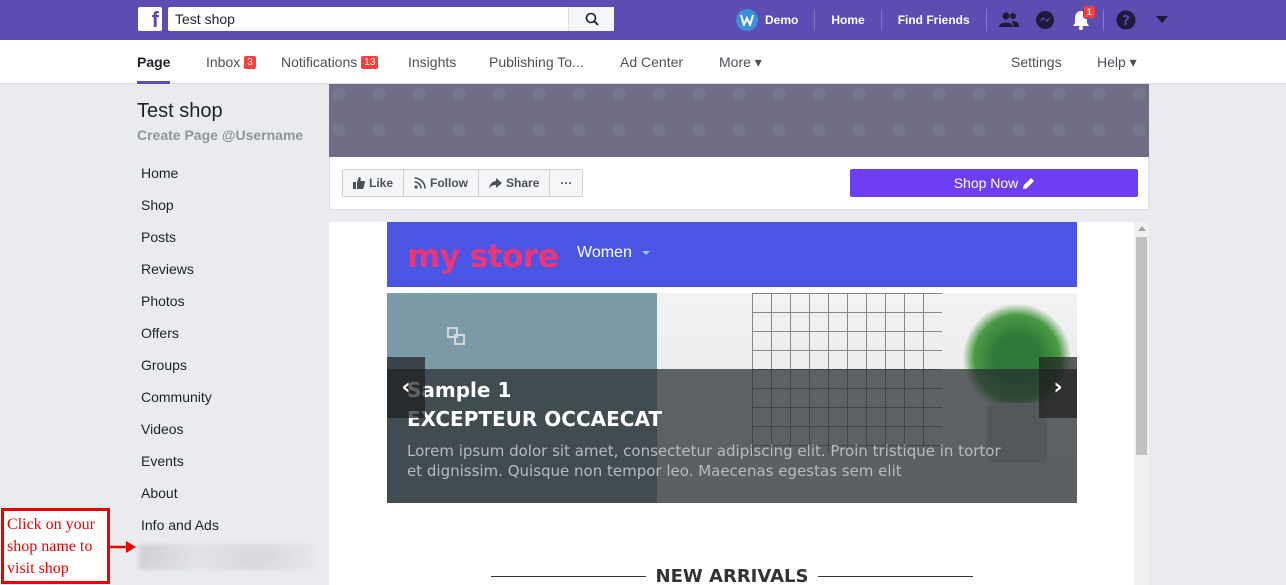 The height and width of the screenshot is (585, 1286). What do you see at coordinates (566, 183) in the screenshot?
I see `more-options-button: ···` at bounding box center [566, 183].